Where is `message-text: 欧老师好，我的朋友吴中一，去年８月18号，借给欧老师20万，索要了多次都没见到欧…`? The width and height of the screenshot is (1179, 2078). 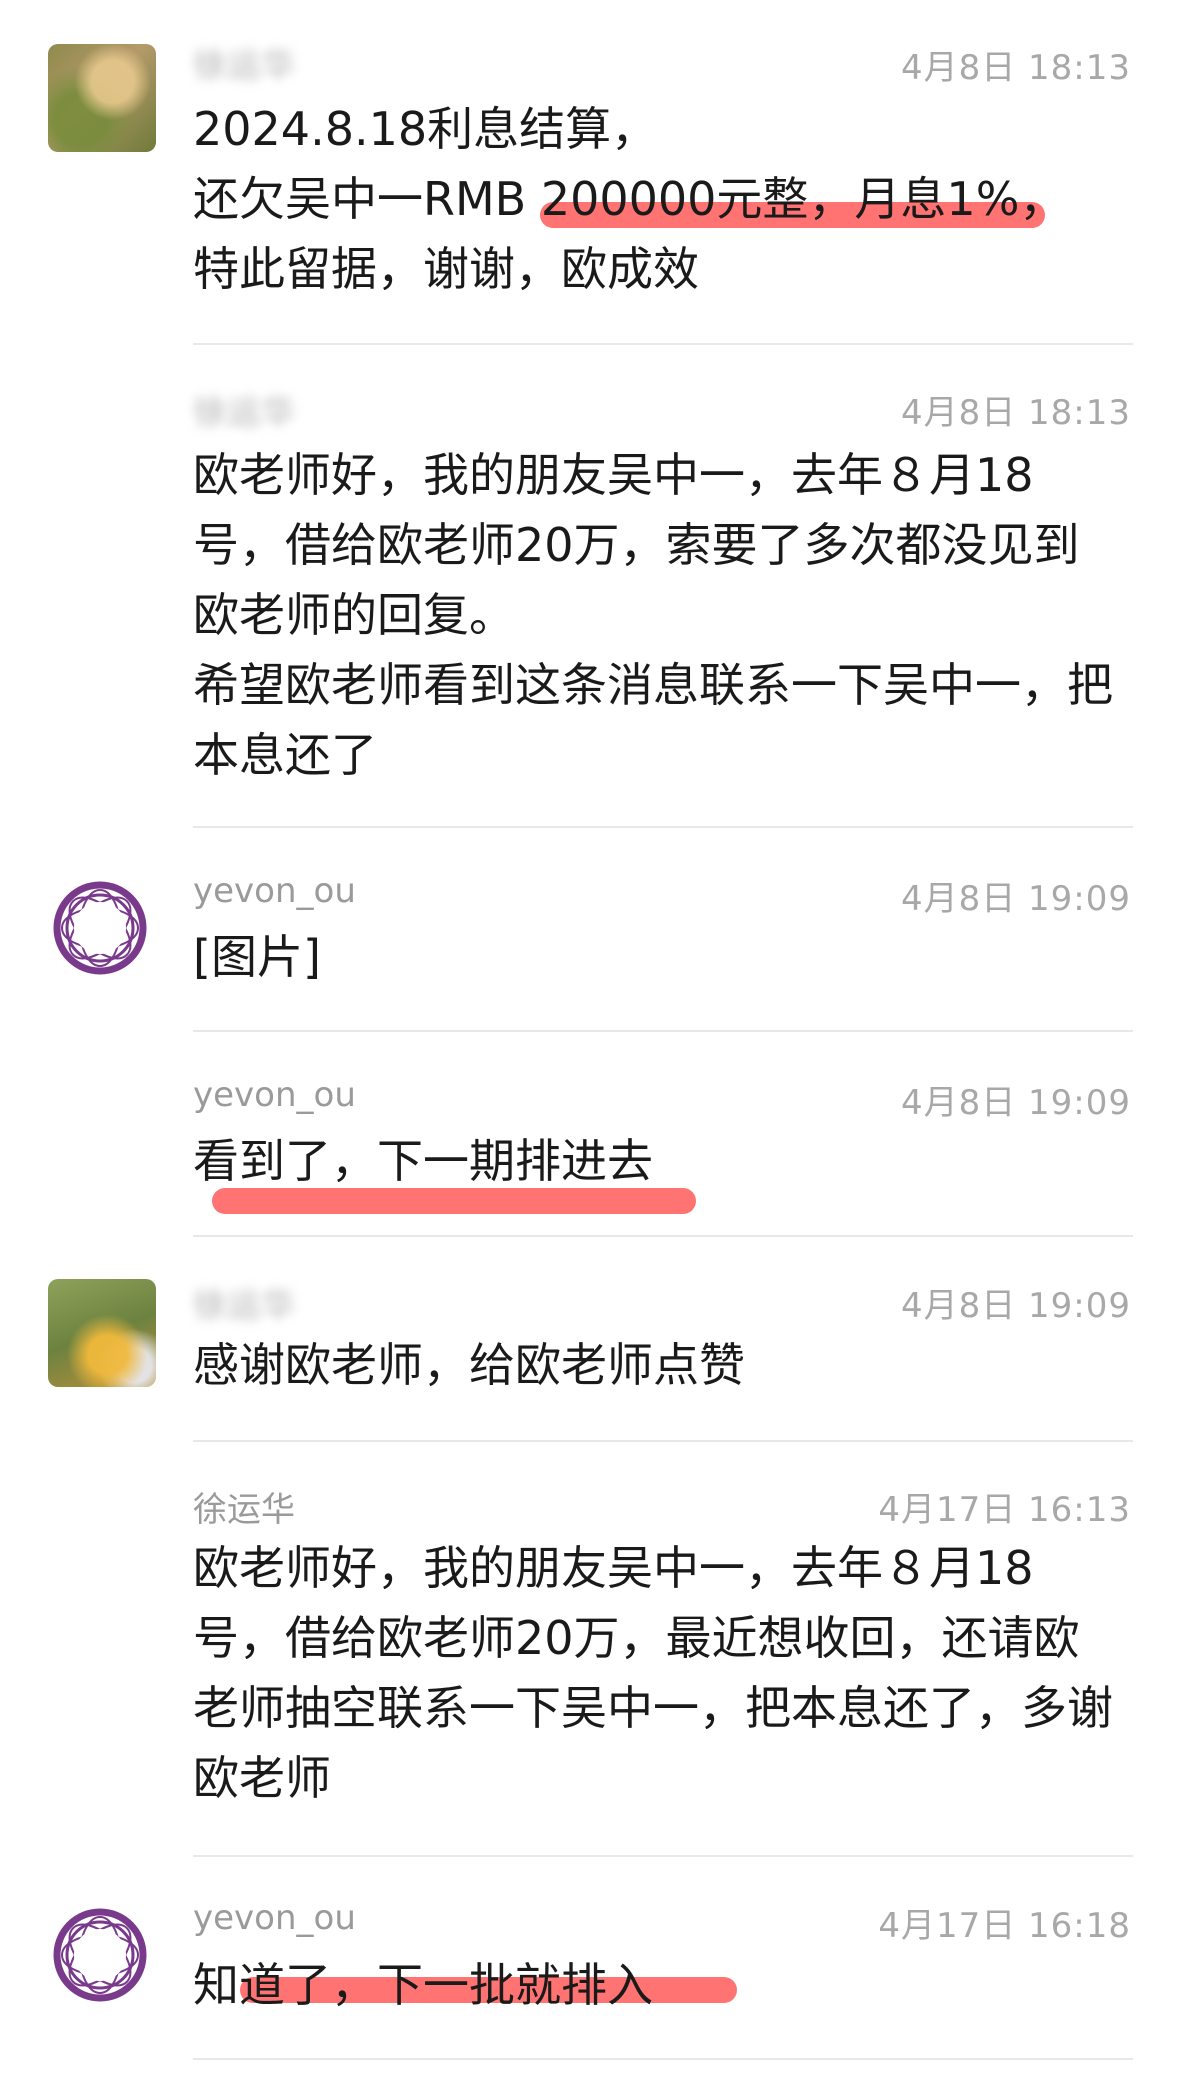
message-text: 欧老师好，我的朋友吴中一，去年８月18号，借给欧老师20万，索要了多次都没见到欧… is located at coordinates (653, 615).